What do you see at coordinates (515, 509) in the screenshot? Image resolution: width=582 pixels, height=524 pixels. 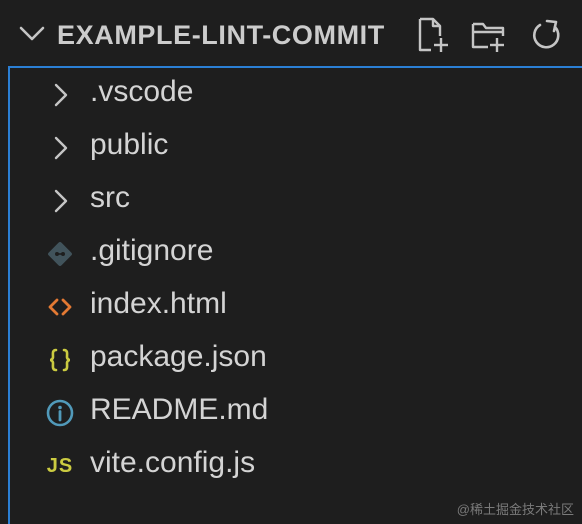 I see `watermark: @稀土掘金技术社区` at bounding box center [515, 509].